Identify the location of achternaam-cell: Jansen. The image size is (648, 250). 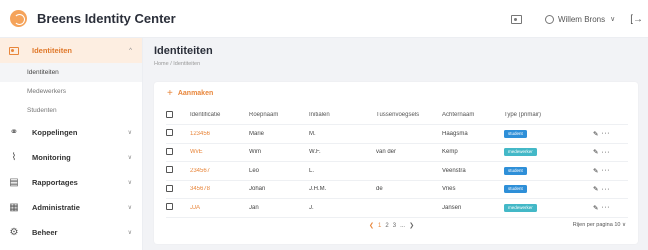
(452, 207).